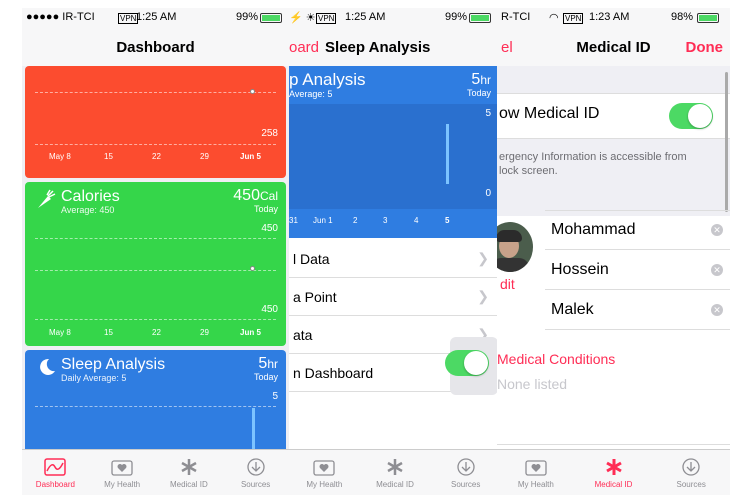  I want to click on first-name-field: Mohammad ✕, so click(637, 230).